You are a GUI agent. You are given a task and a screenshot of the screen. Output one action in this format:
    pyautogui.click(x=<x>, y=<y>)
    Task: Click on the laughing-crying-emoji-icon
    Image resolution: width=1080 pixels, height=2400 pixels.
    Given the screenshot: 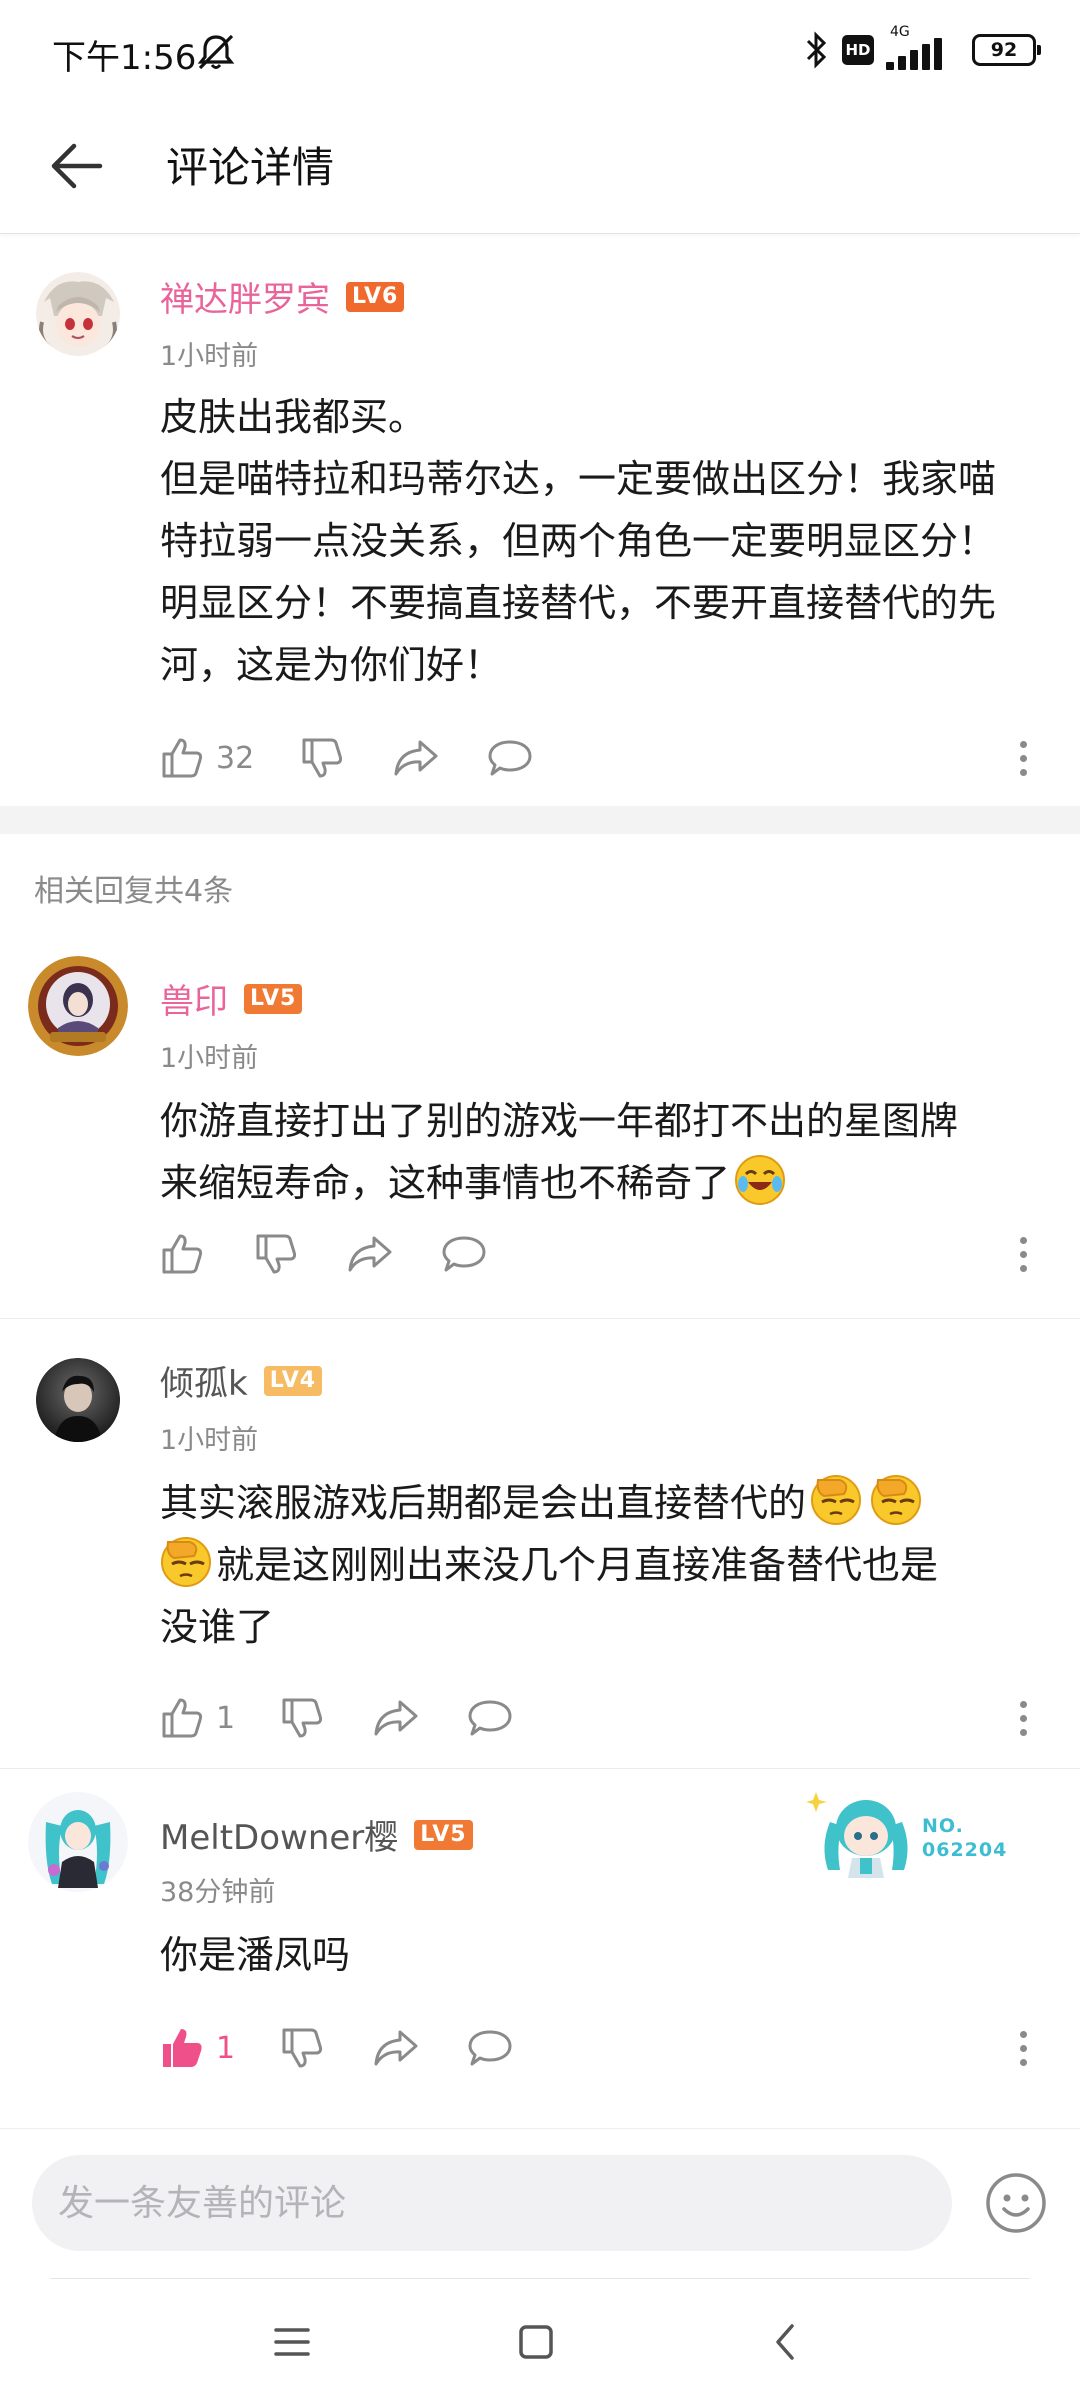 What is the action you would take?
    pyautogui.click(x=760, y=1180)
    